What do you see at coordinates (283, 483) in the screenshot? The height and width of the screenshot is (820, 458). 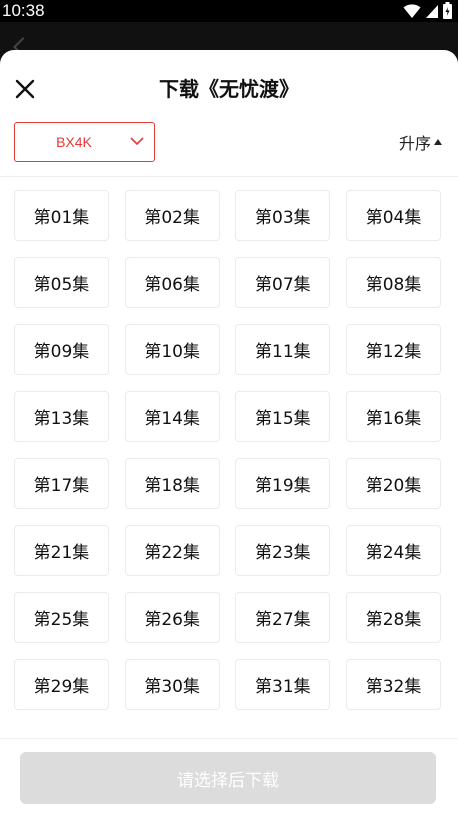 I see `episode-item: 第19集` at bounding box center [283, 483].